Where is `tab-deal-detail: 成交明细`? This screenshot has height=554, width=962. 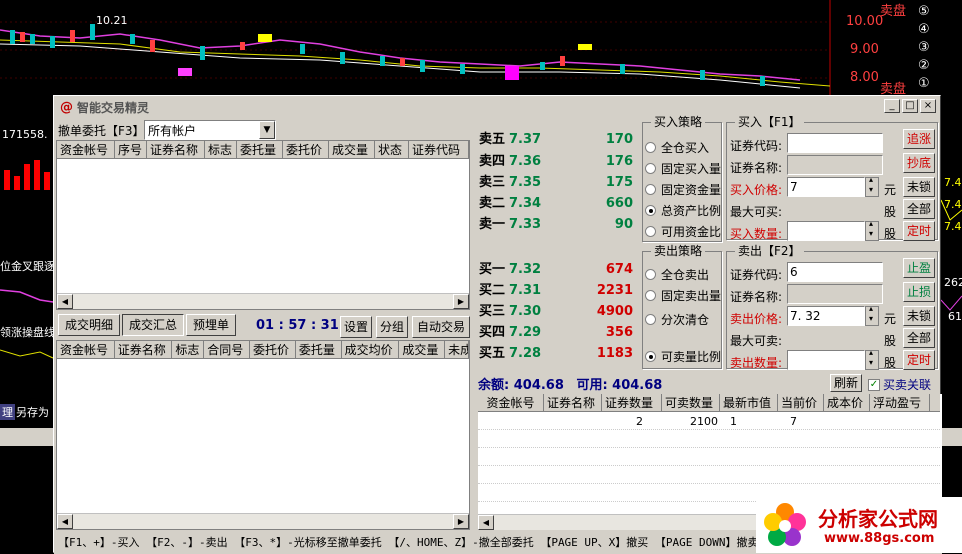 tab-deal-detail: 成交明细 is located at coordinates (89, 325).